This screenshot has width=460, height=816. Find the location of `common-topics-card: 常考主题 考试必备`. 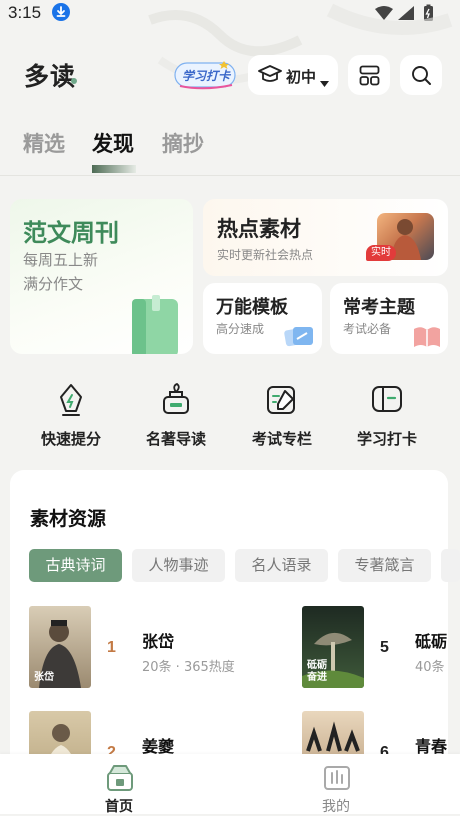

common-topics-card: 常考主题 考试必备 is located at coordinates (389, 318).